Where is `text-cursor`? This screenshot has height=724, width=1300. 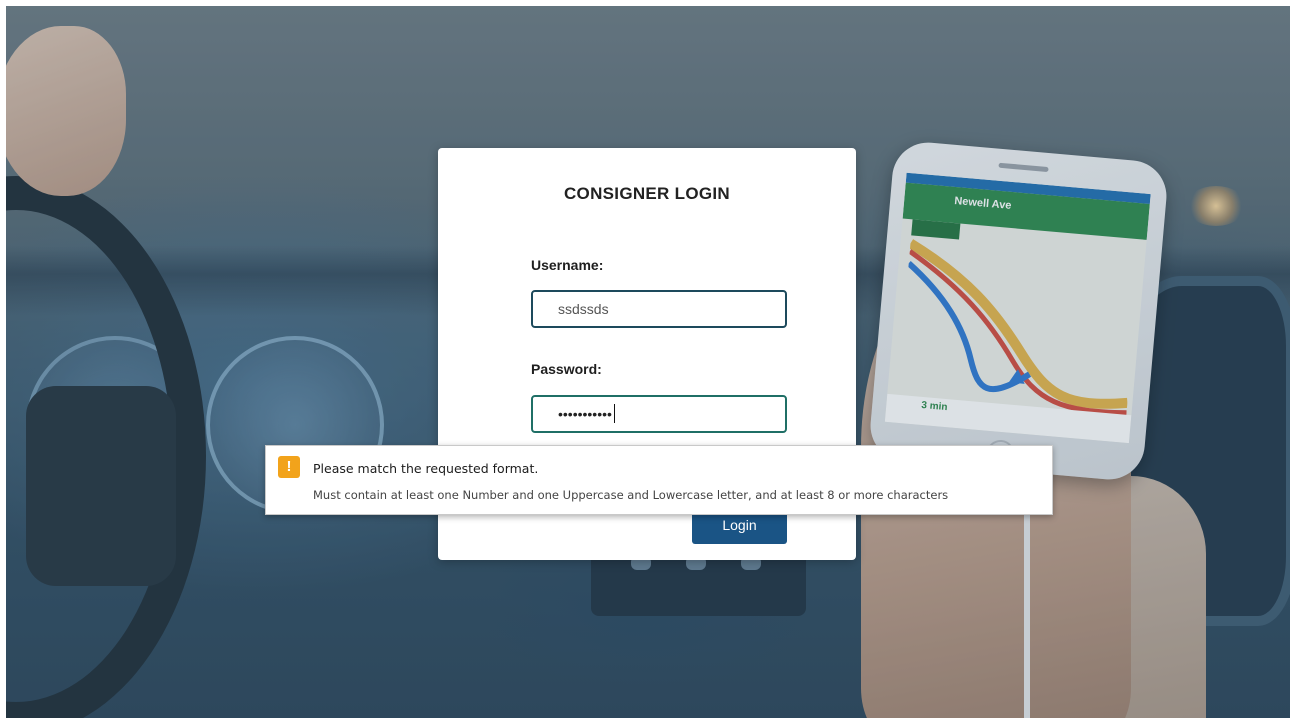 text-cursor is located at coordinates (614, 413).